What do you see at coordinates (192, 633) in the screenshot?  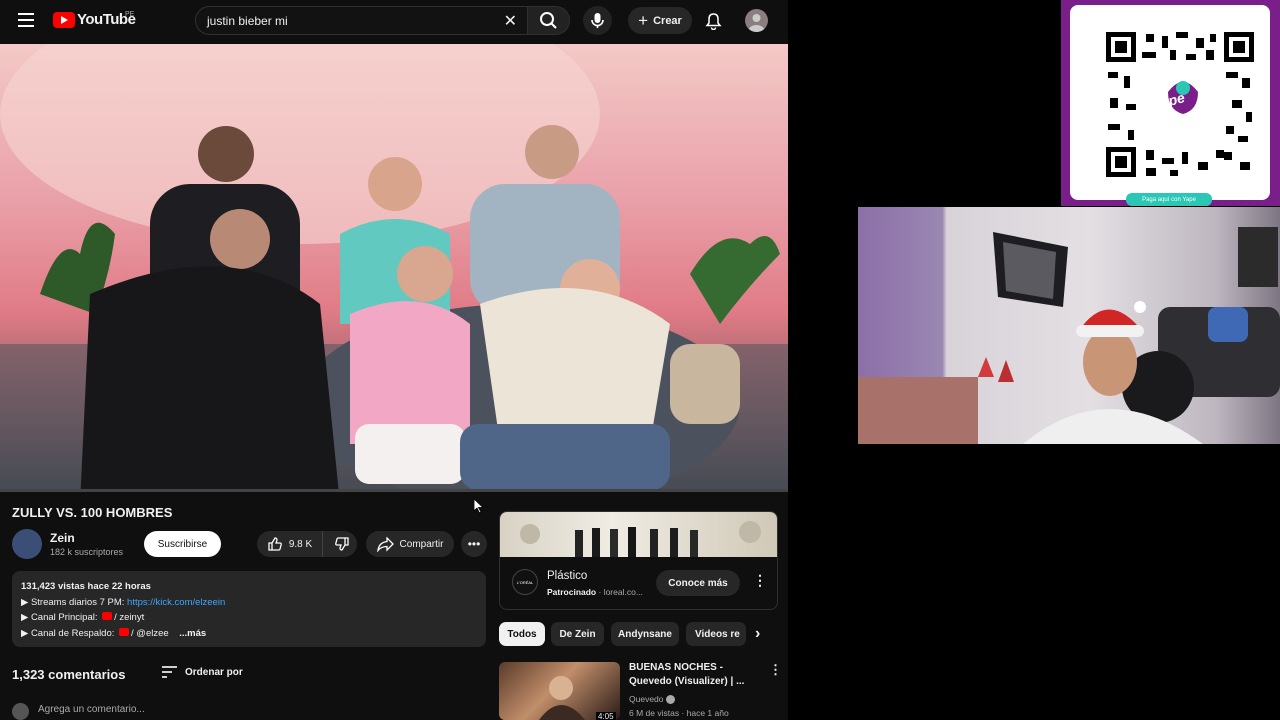 I see `show-more-link: ...más` at bounding box center [192, 633].